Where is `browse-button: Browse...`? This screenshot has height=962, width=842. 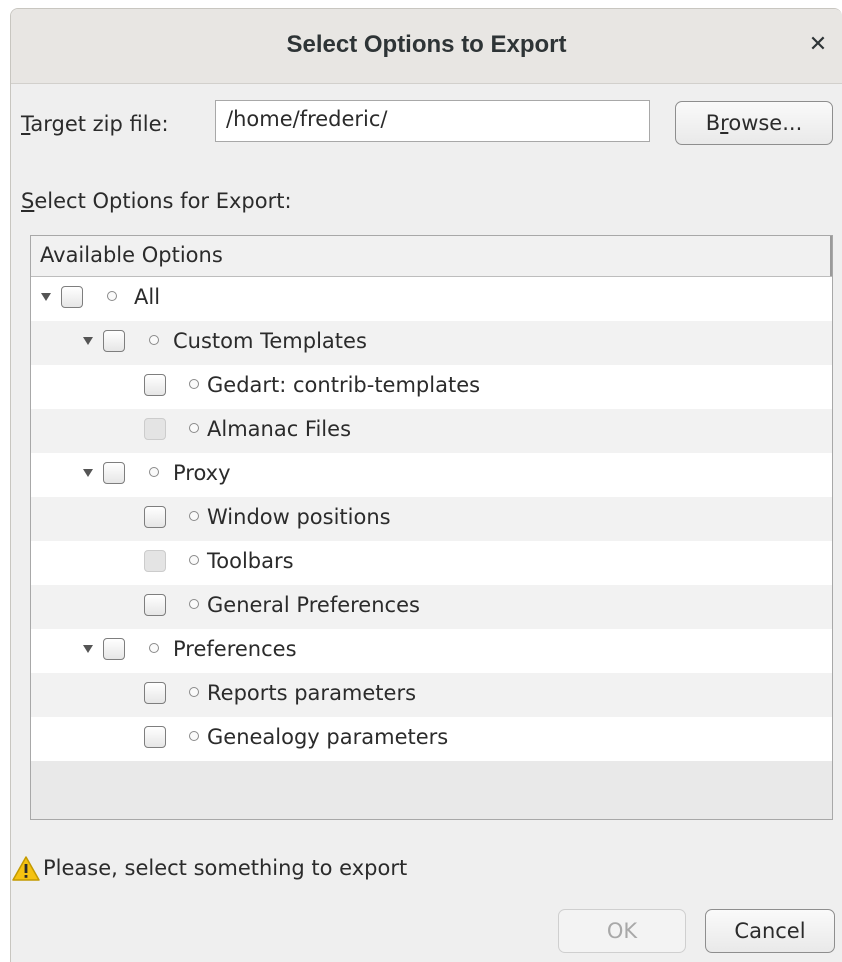
browse-button: Browse... is located at coordinates (754, 123).